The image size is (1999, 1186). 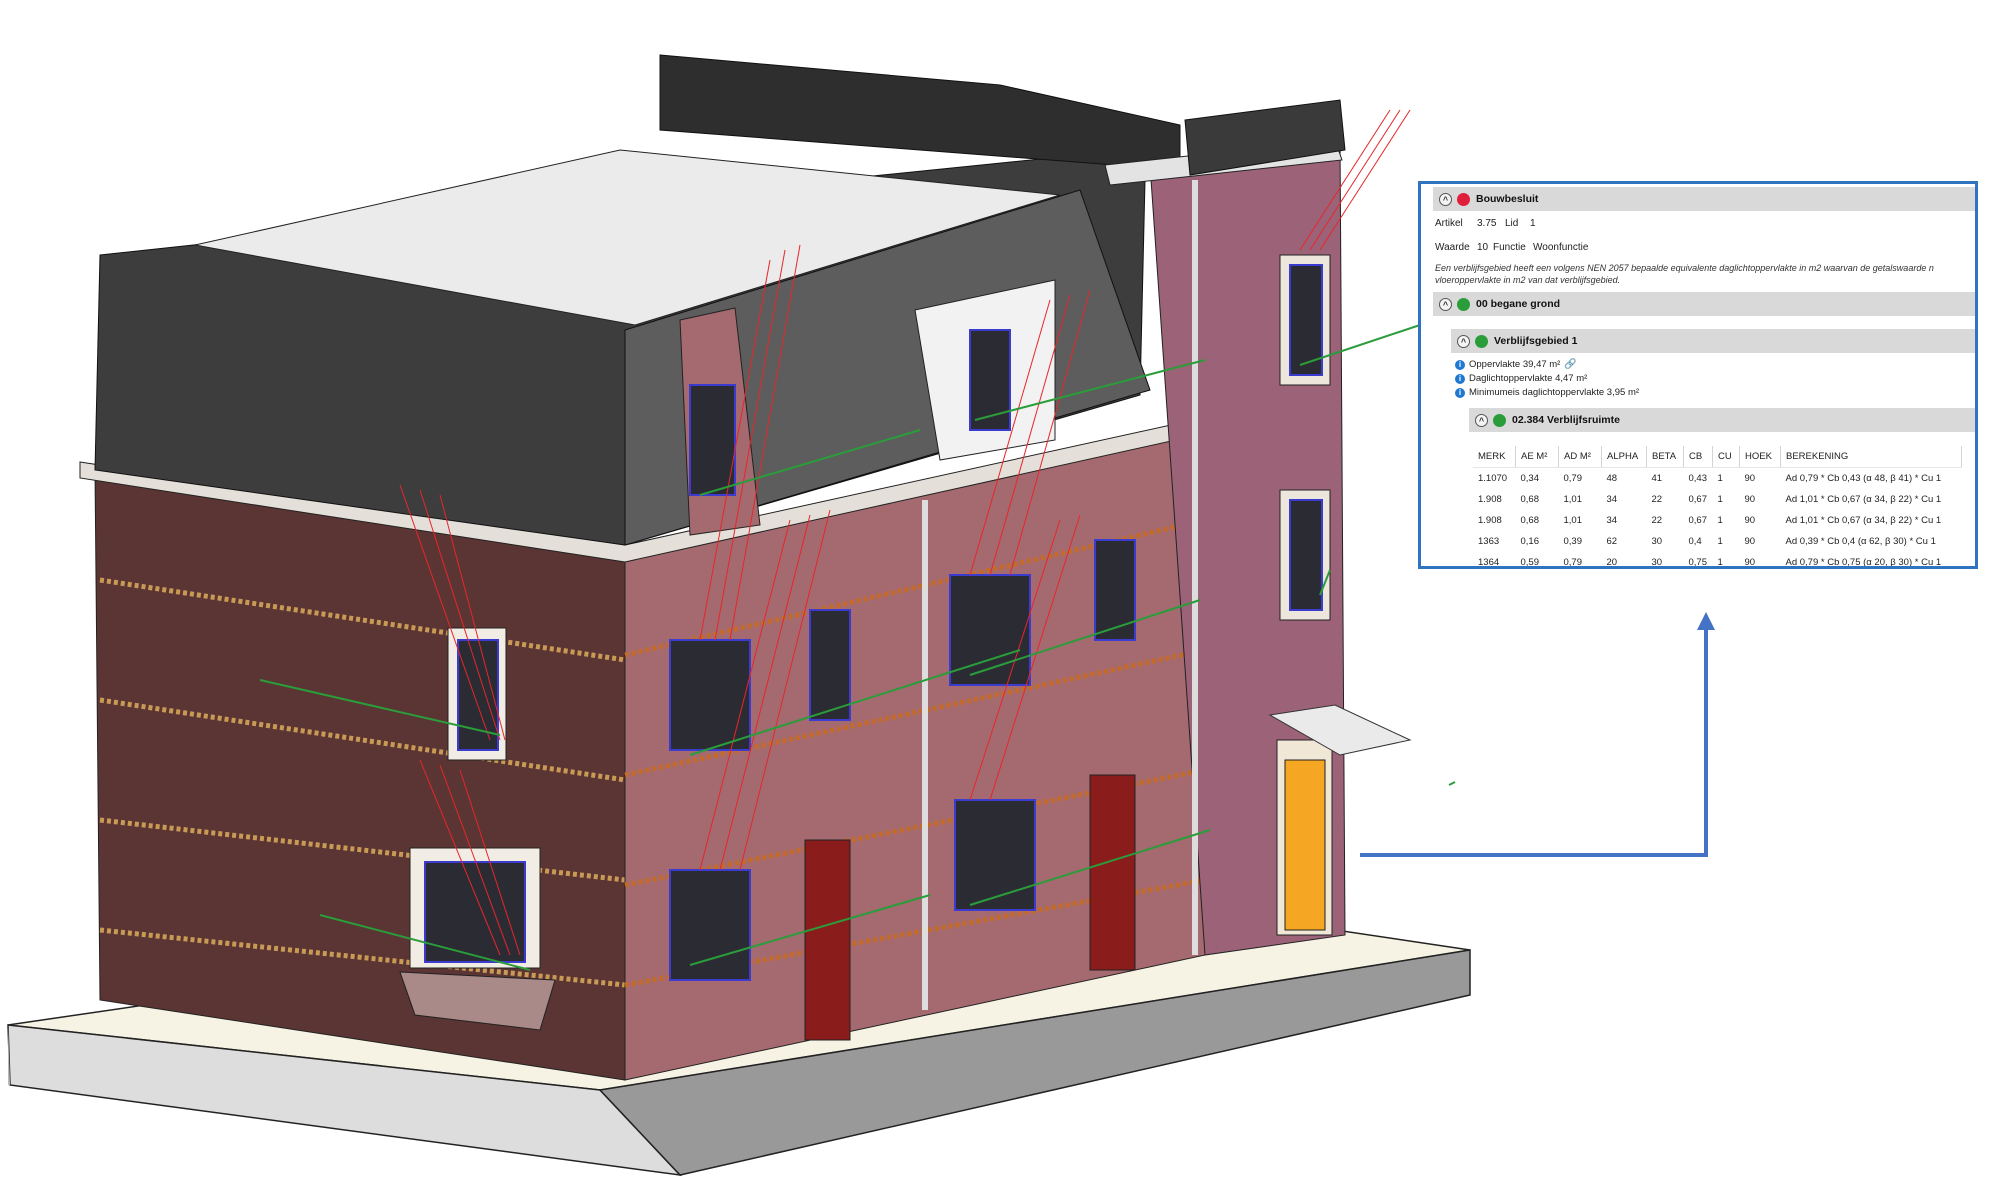 I want to click on section-floor: ^ 00 begane grond, so click(x=1704, y=304).